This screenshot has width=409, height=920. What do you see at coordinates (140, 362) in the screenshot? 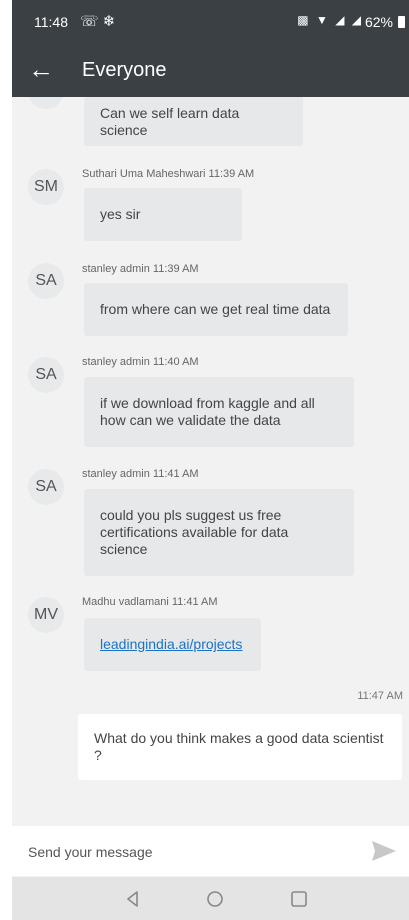
I see `message-sender: stanley admin 11:40 AM` at bounding box center [140, 362].